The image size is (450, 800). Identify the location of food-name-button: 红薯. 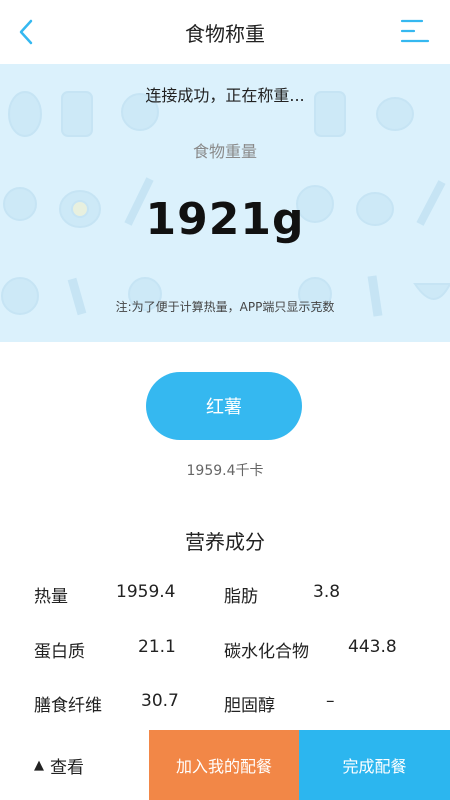
(224, 406).